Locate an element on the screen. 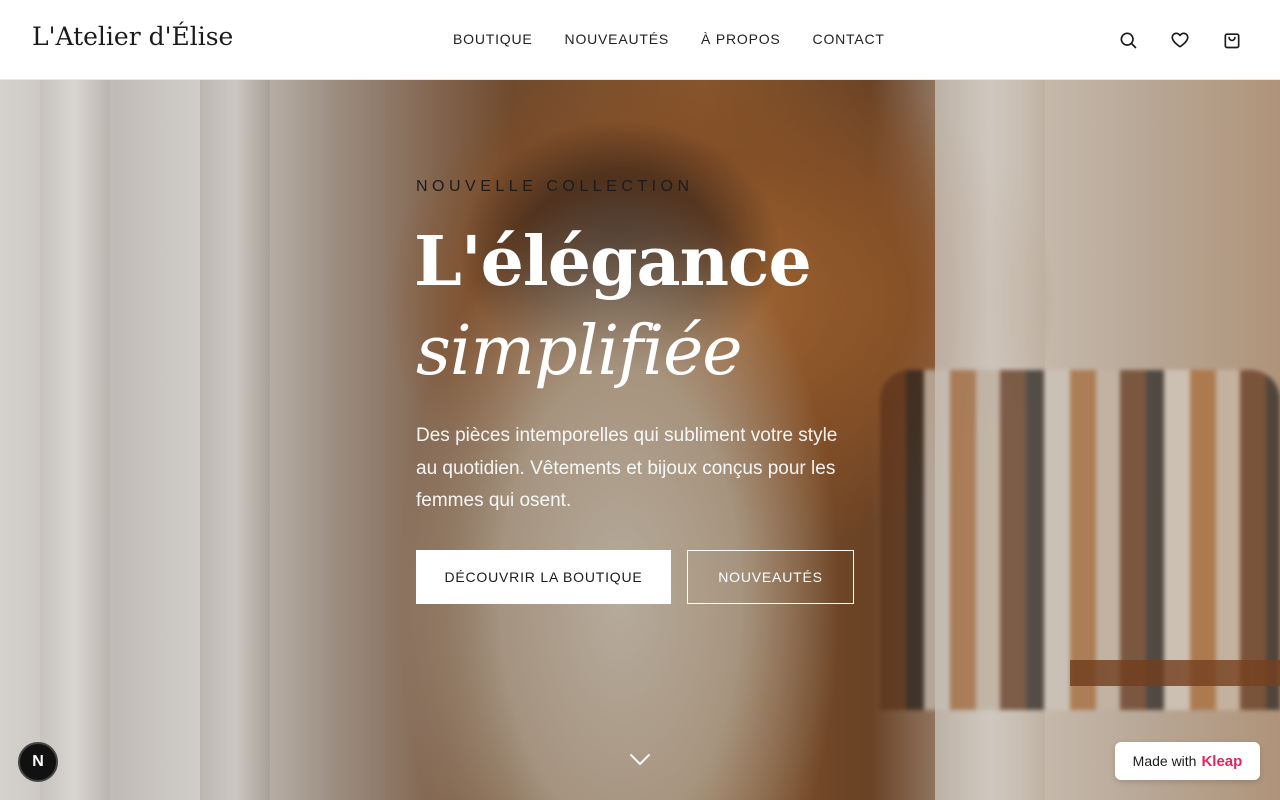 The width and height of the screenshot is (1280, 800). hero-title-line1: L'élégance is located at coordinates (613, 262).